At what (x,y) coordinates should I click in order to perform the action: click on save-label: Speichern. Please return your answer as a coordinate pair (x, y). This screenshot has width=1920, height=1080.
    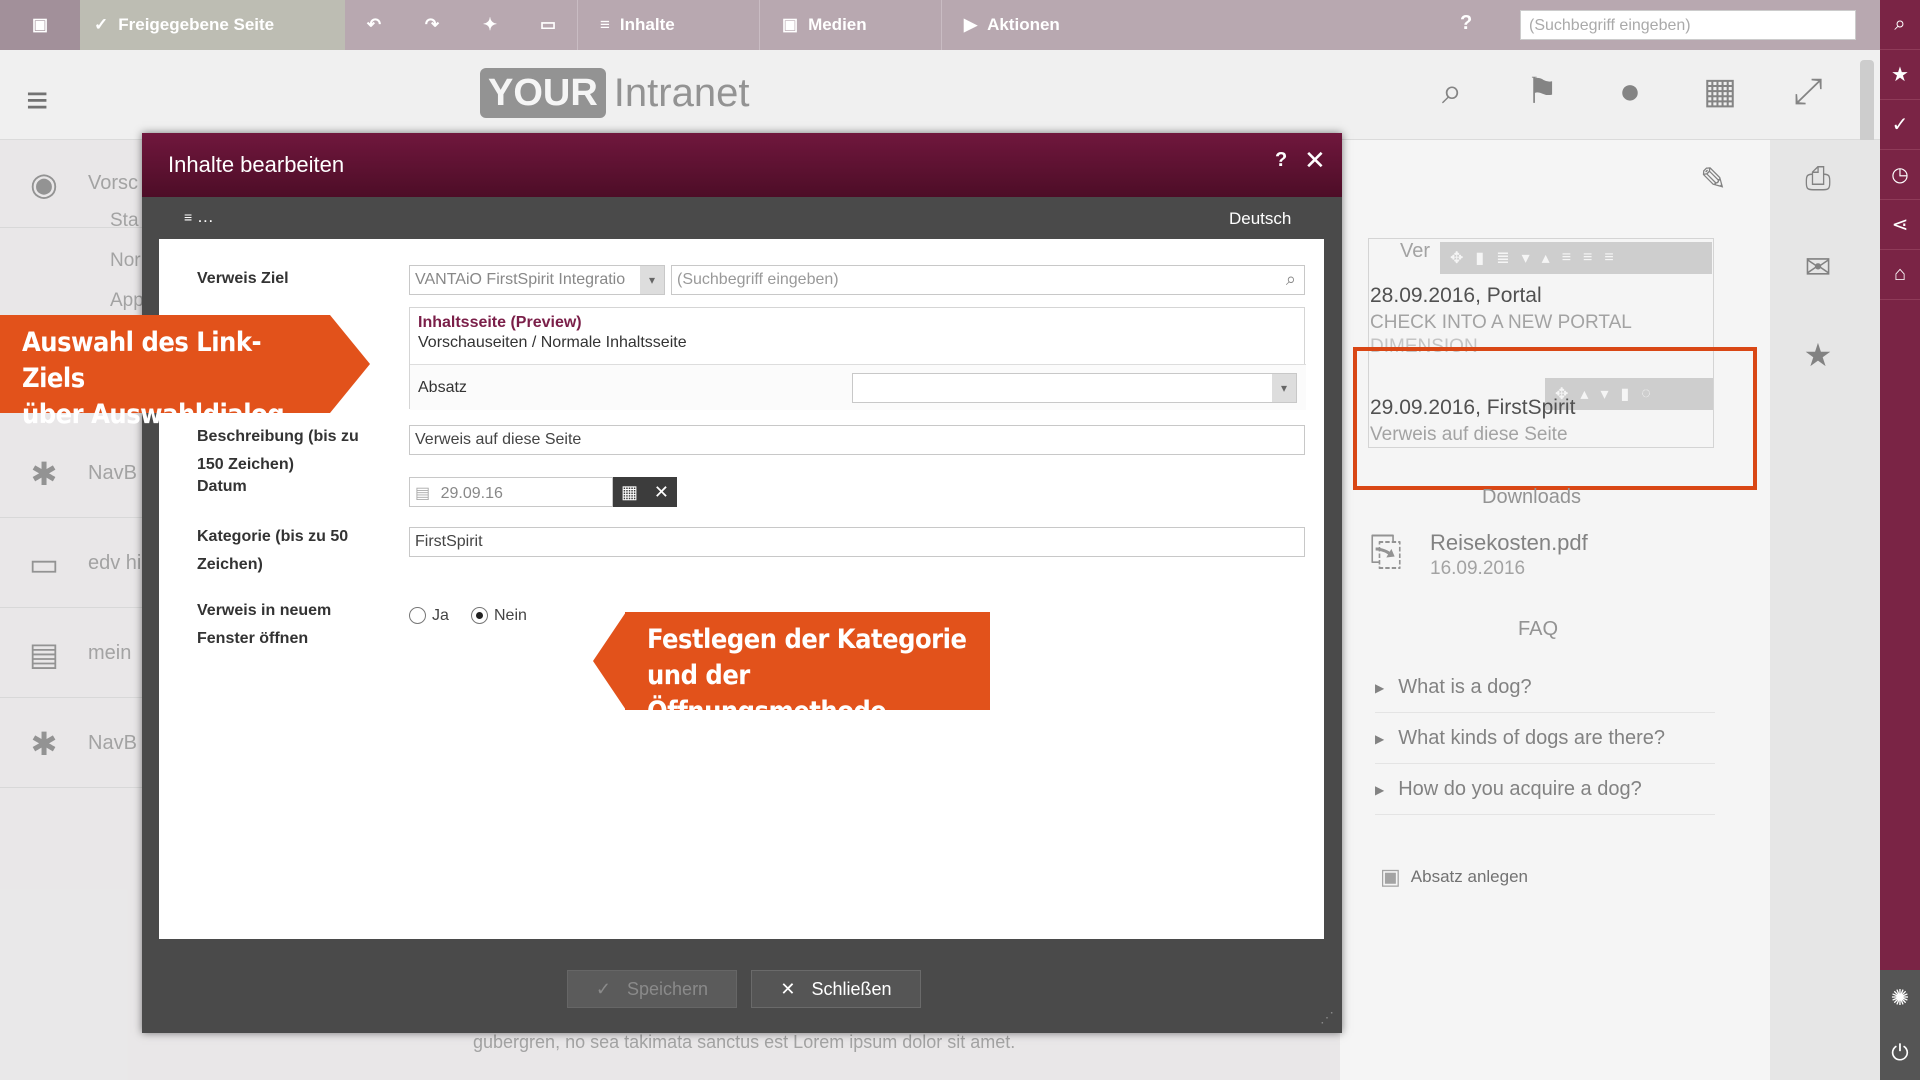
    Looking at the image, I should click on (668, 988).